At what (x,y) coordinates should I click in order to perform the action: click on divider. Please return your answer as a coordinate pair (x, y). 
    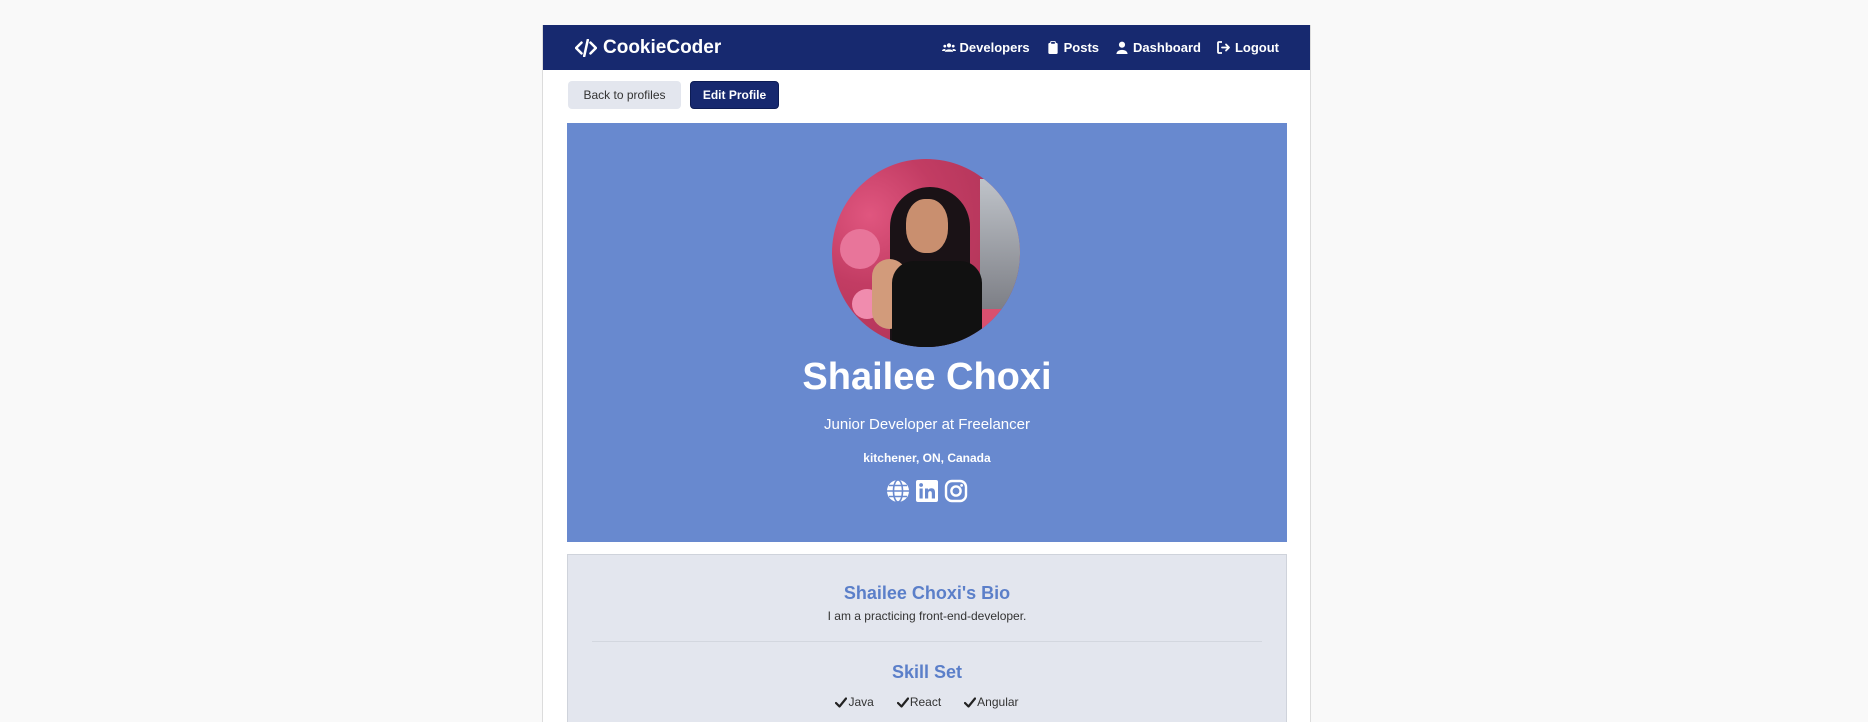
    Looking at the image, I should click on (927, 641).